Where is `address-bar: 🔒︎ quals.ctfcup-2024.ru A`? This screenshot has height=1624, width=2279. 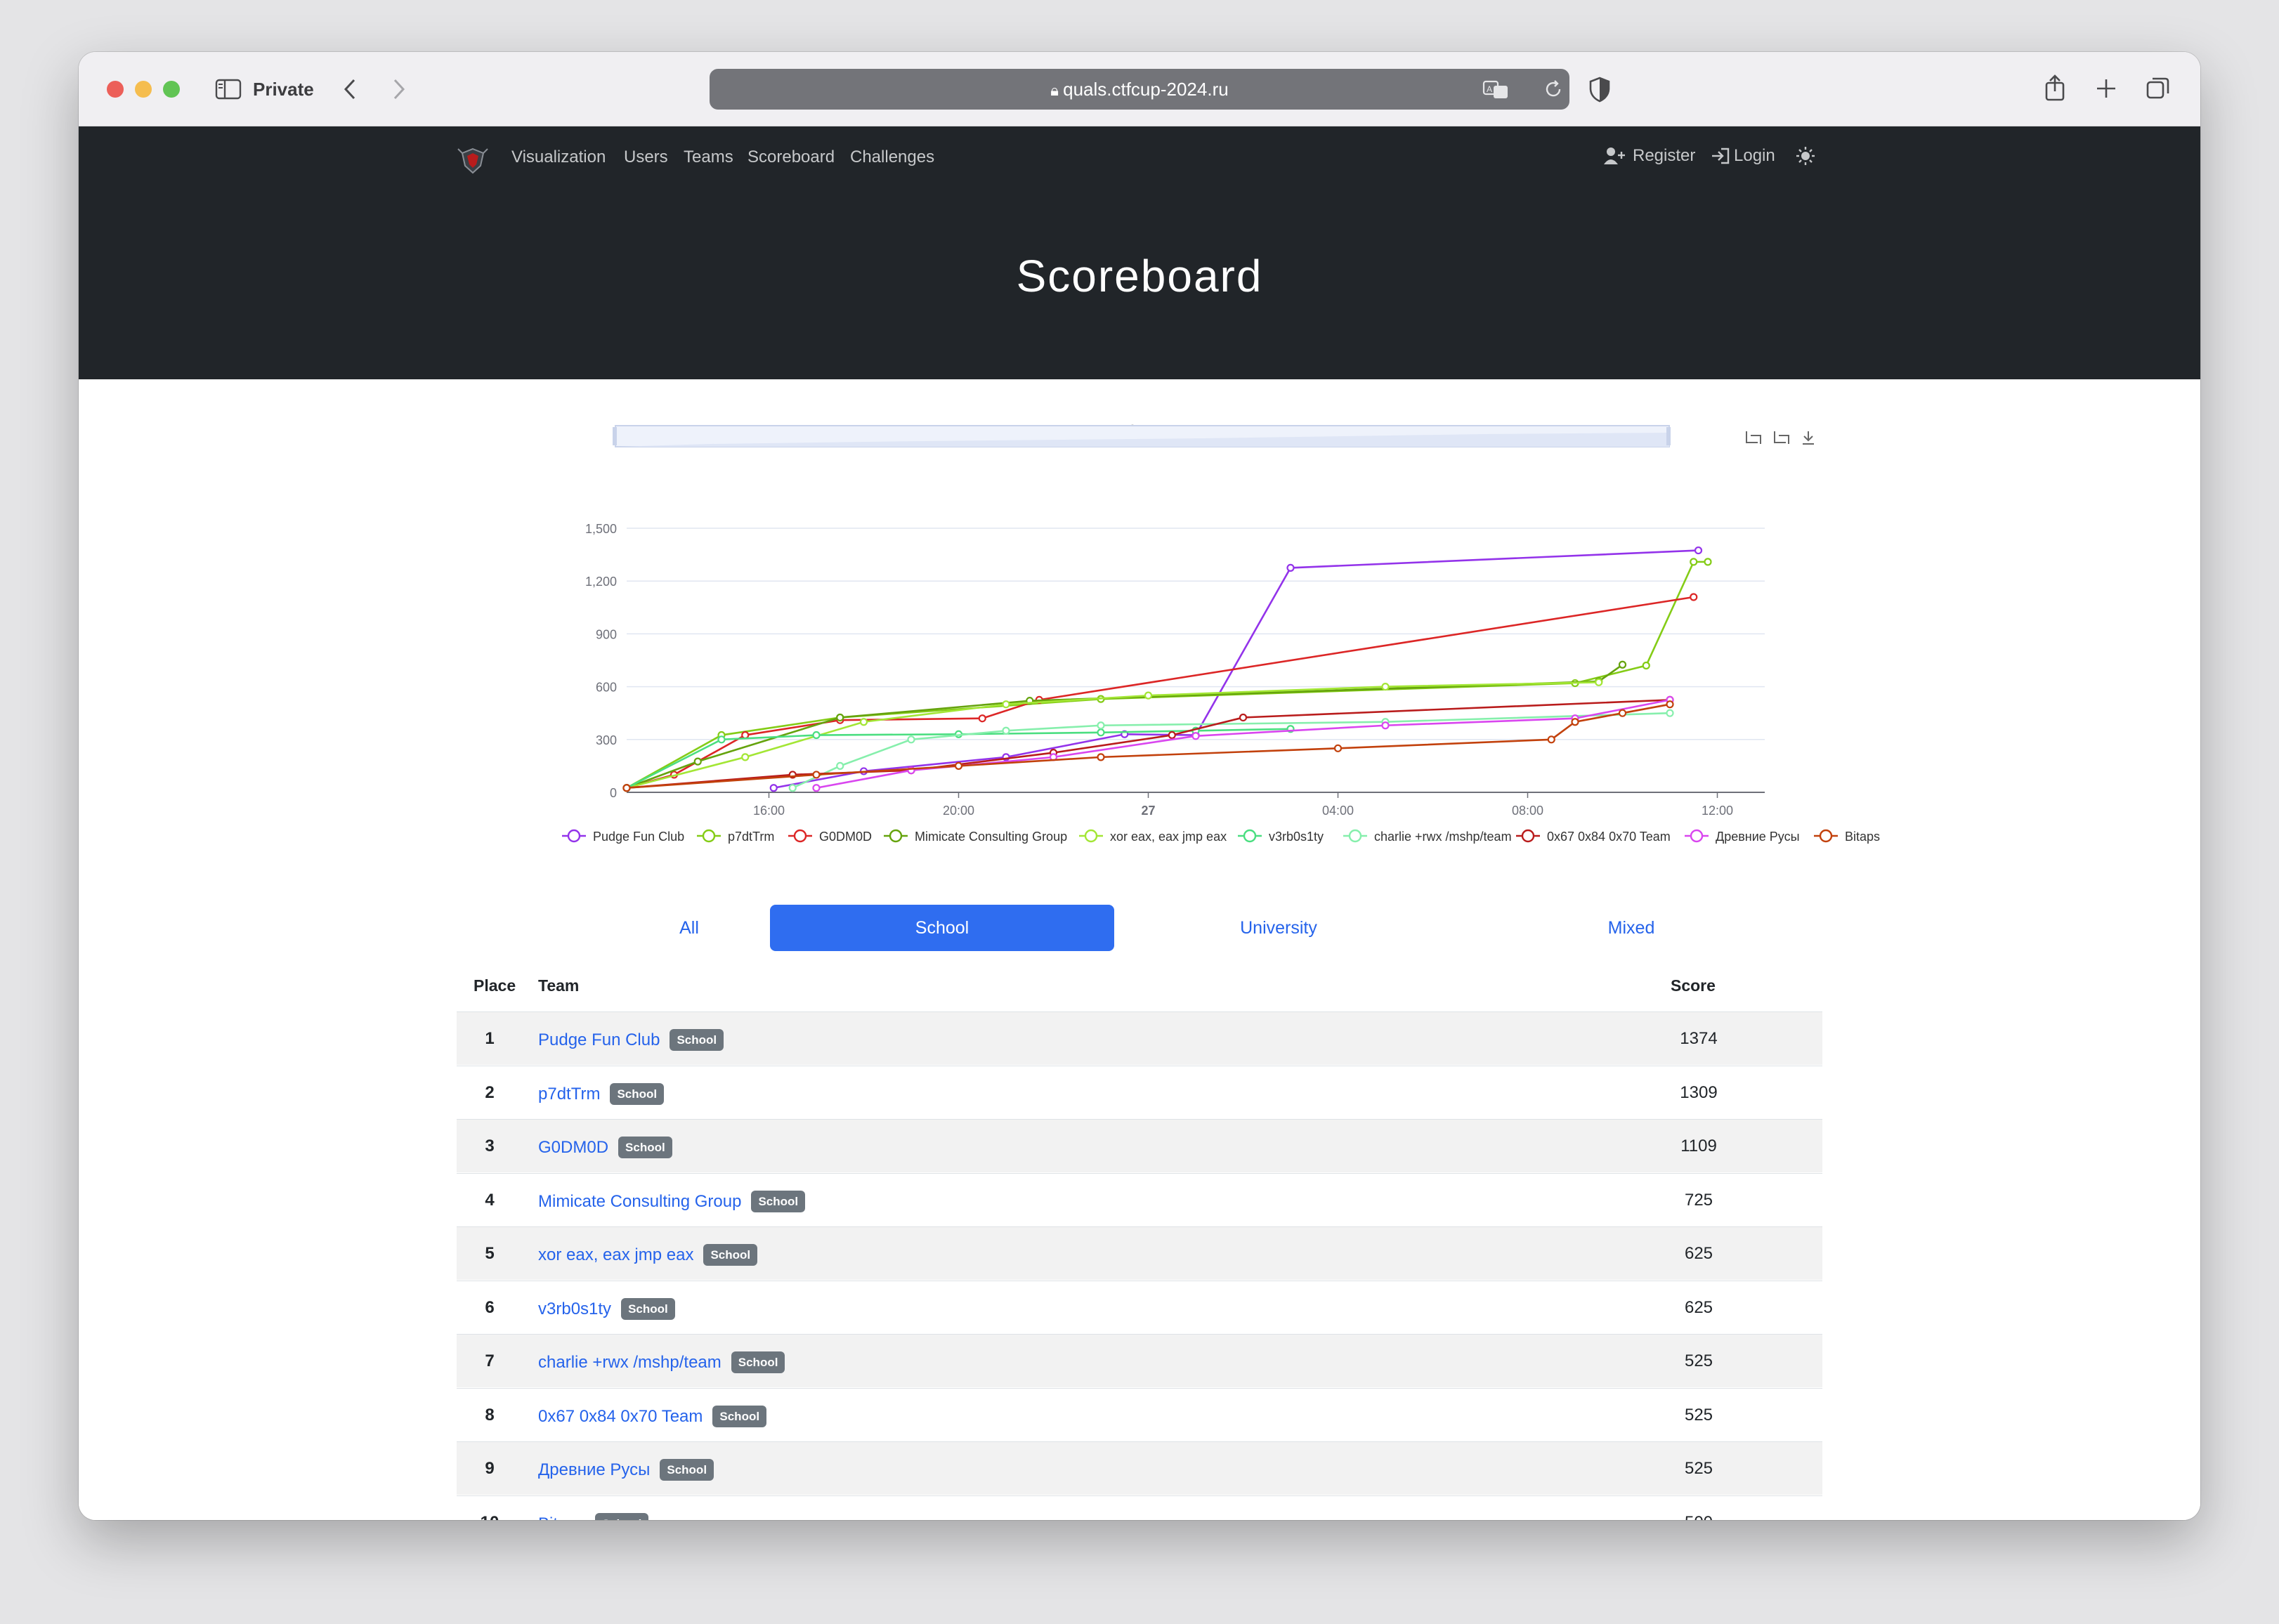
address-bar: 🔒︎ quals.ctfcup-2024.ru A is located at coordinates (1139, 89).